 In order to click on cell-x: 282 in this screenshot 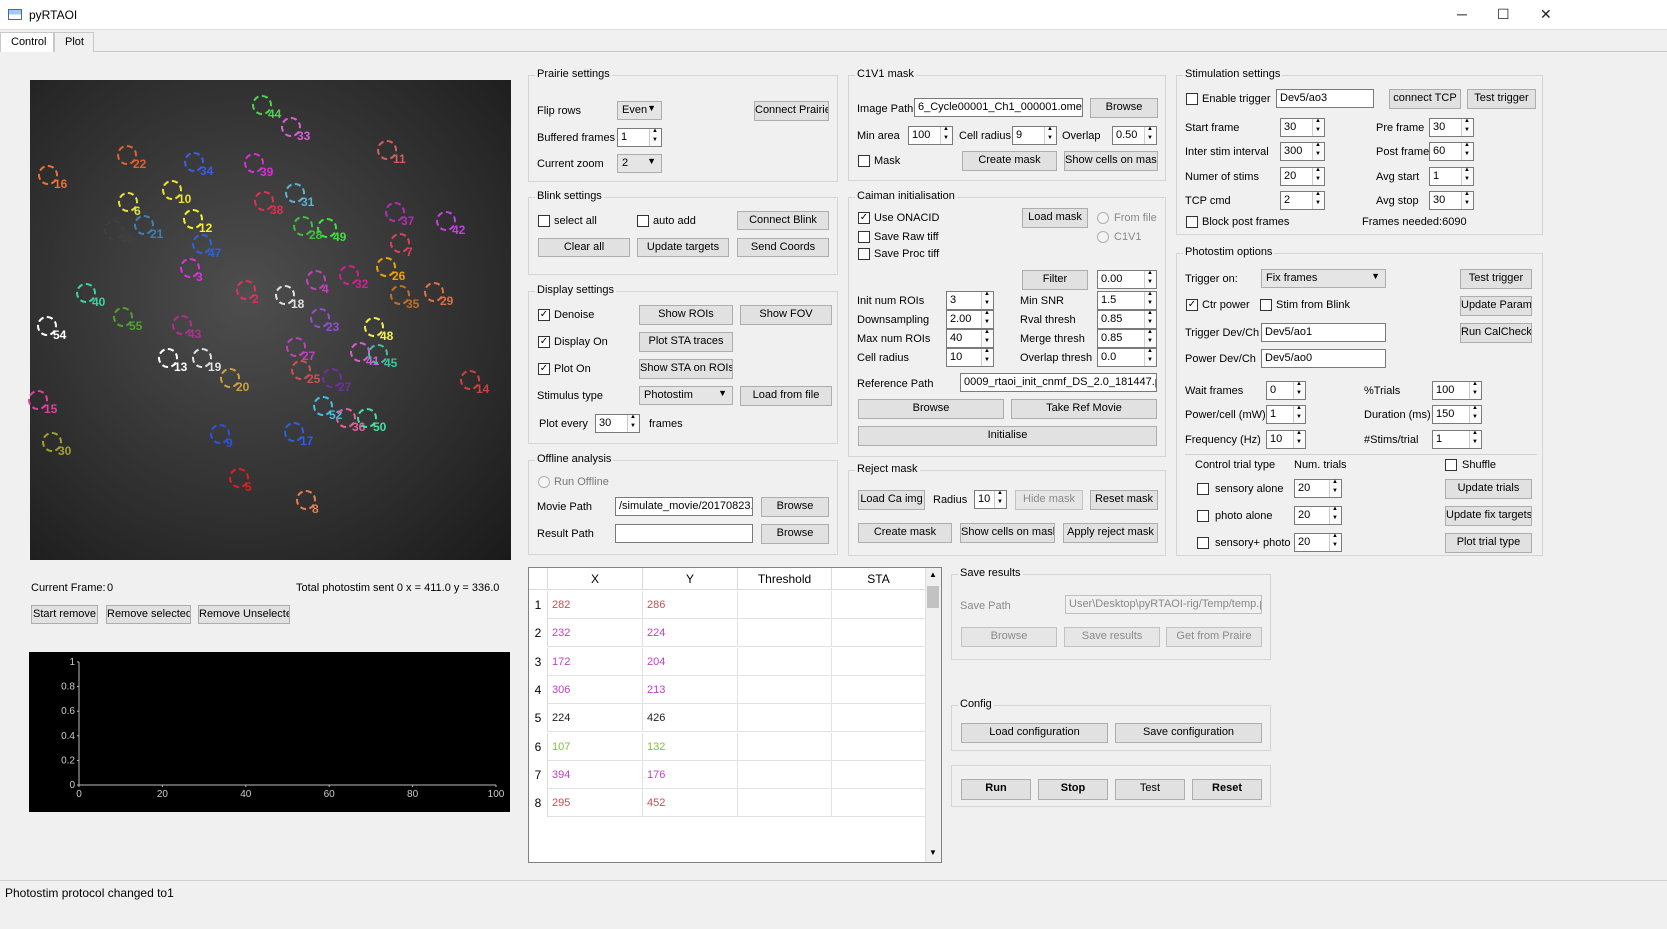, I will do `click(595, 605)`.